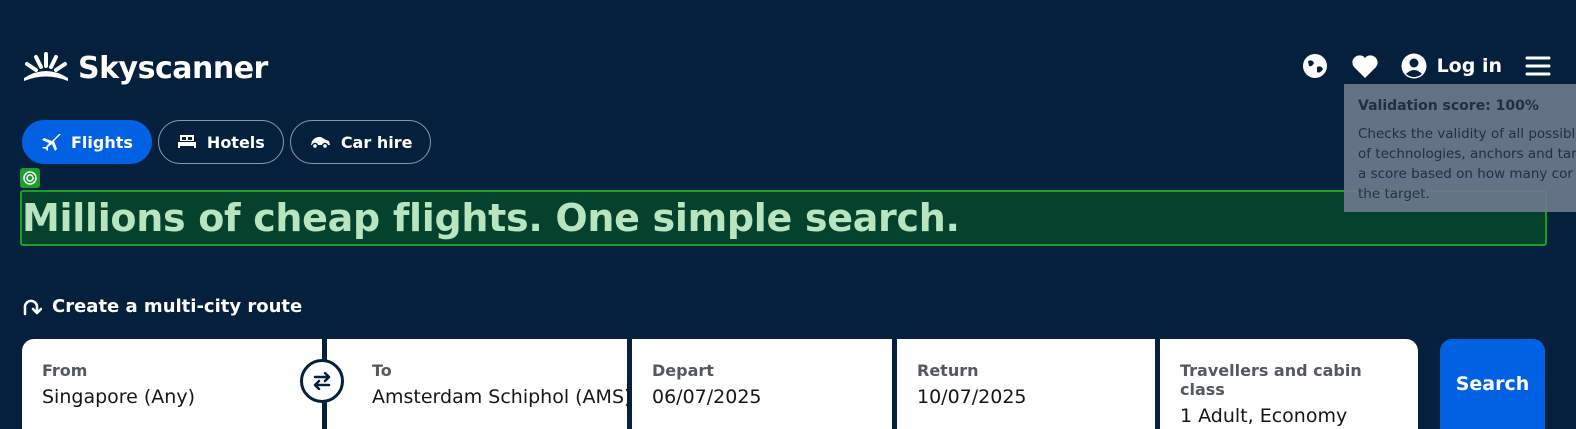  What do you see at coordinates (119, 397) in the screenshot?
I see `from-value: Singapore (Any)` at bounding box center [119, 397].